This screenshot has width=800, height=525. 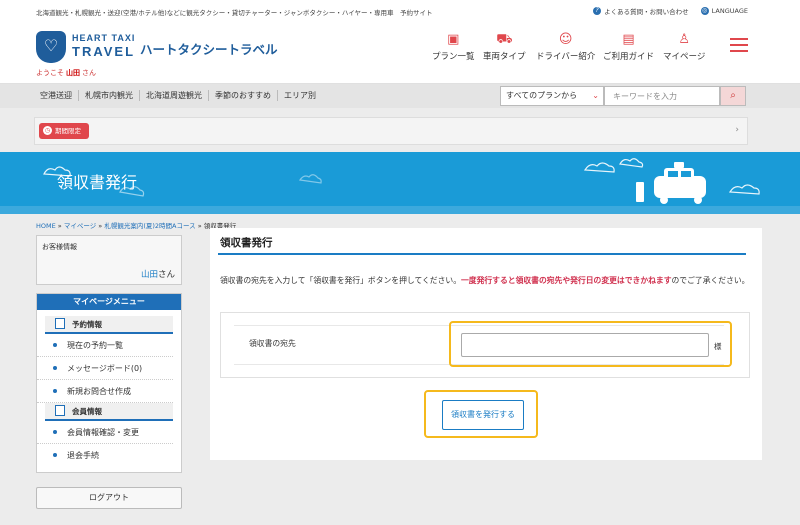 What do you see at coordinates (104, 51) in the screenshot?
I see `logo-en-bottom: TRAVEL` at bounding box center [104, 51].